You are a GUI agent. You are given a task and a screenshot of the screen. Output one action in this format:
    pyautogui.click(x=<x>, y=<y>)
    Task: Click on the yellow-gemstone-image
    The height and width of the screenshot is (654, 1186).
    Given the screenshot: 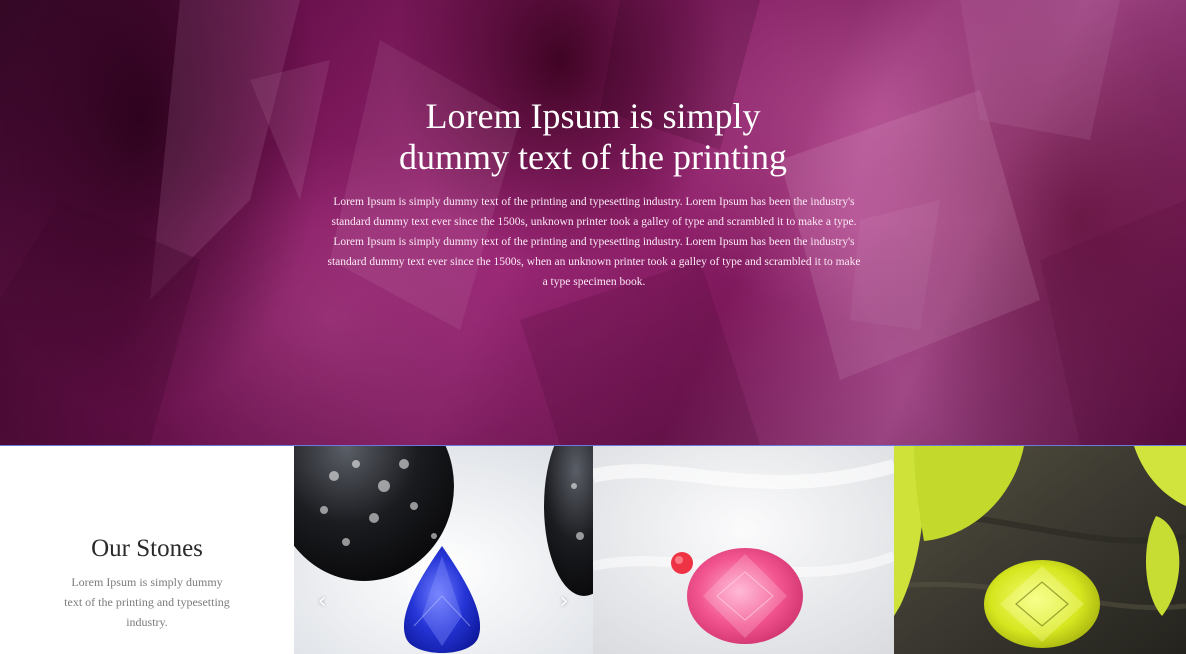 What is the action you would take?
    pyautogui.click(x=1040, y=550)
    